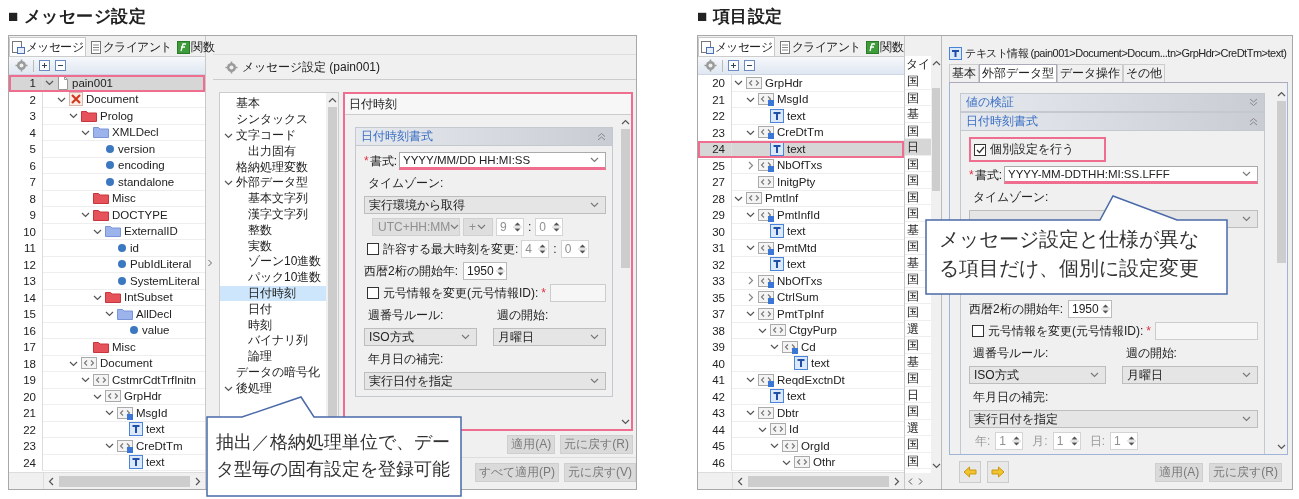  I want to click on tree-row: 5 version, so click(107, 149).